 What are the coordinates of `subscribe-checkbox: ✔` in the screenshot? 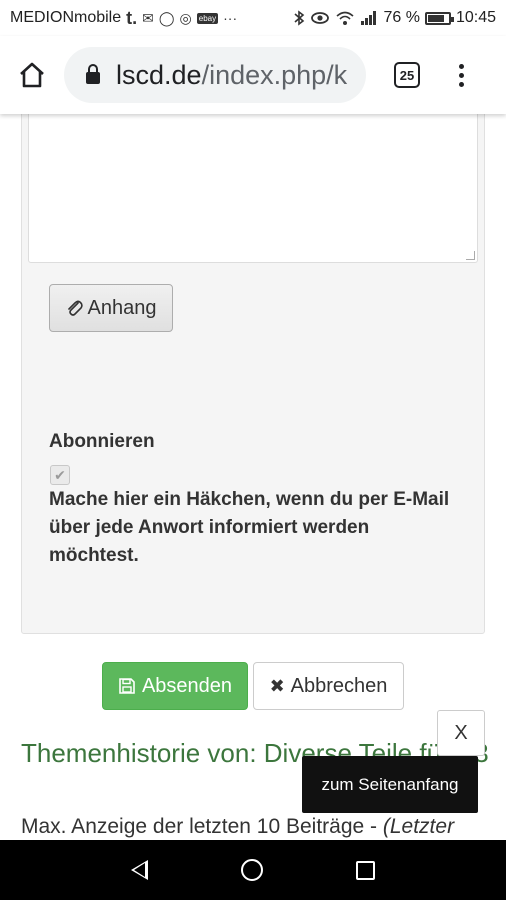 It's located at (60, 475).